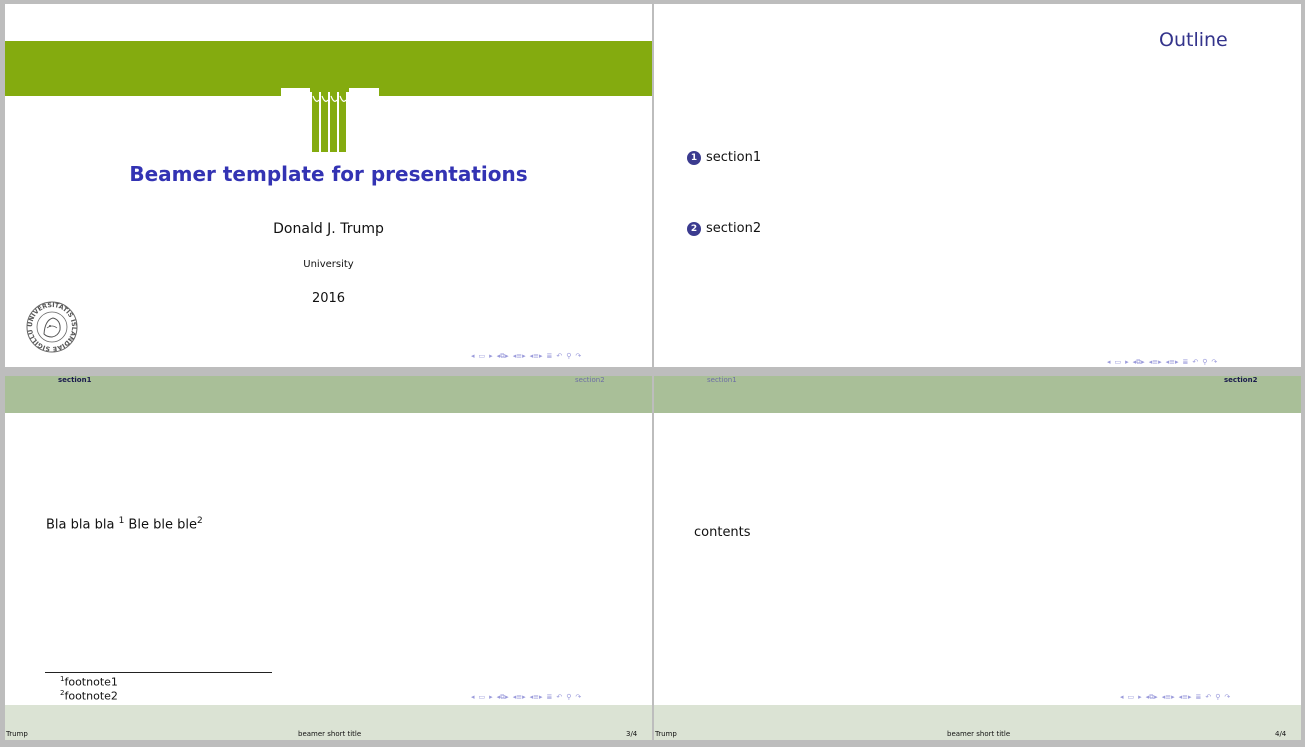 This screenshot has width=1305, height=747. I want to click on footnote-rule, so click(158, 672).